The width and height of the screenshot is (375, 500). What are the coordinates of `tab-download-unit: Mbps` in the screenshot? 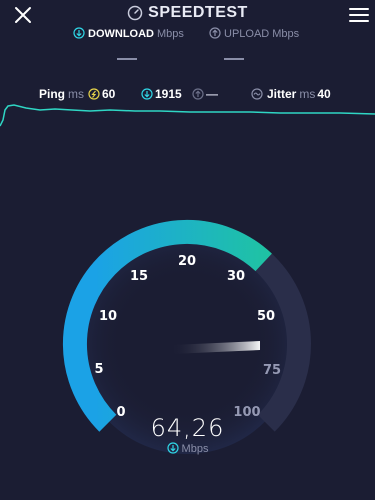 It's located at (170, 34).